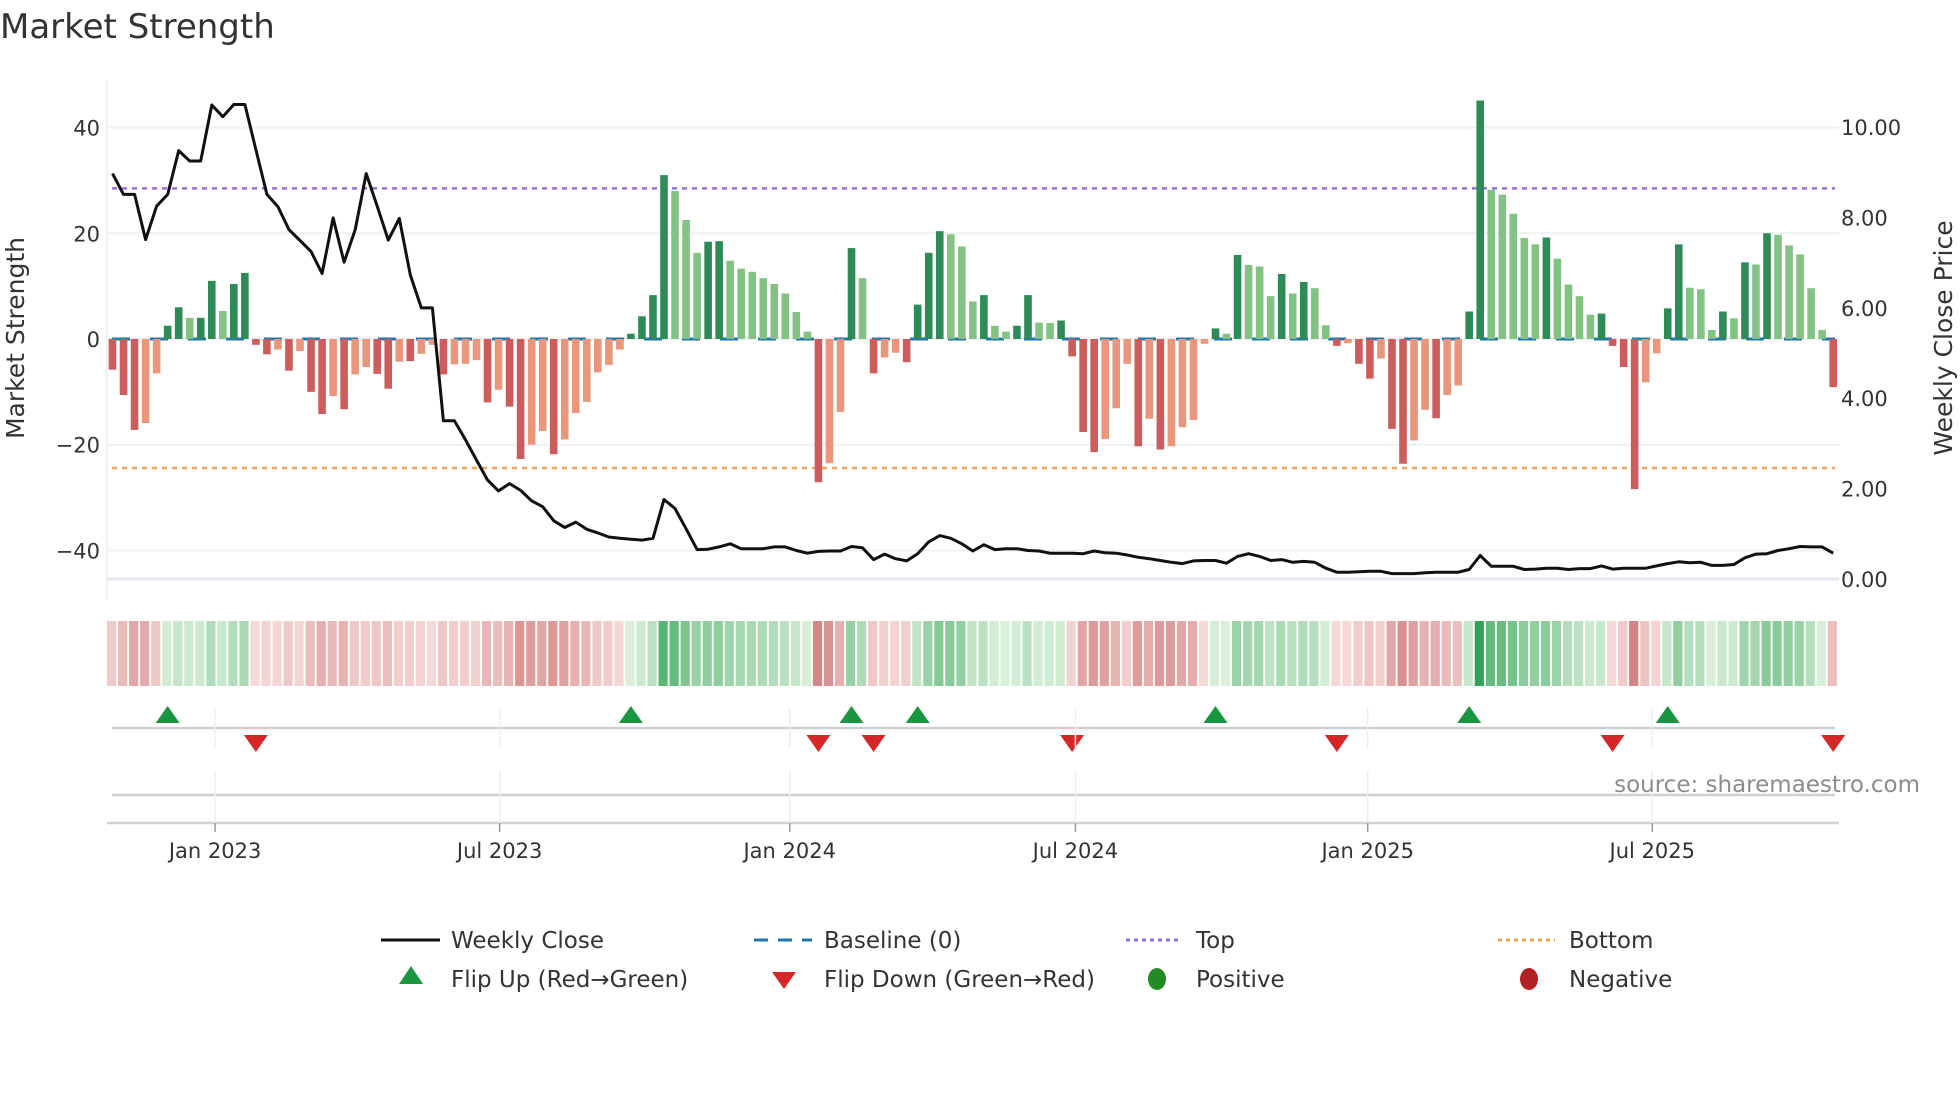 The image size is (1960, 1102). What do you see at coordinates (784, 980) in the screenshot?
I see `triangle-down-icon` at bounding box center [784, 980].